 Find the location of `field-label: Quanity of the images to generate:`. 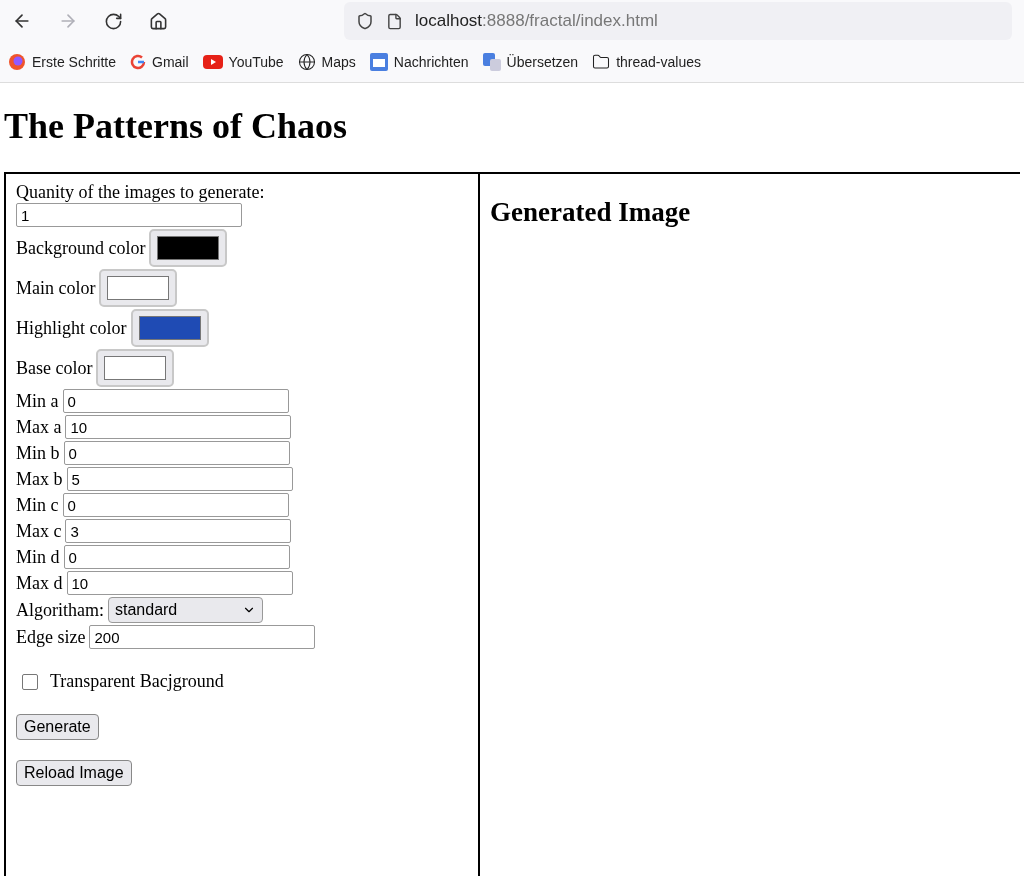

field-label: Quanity of the images to generate: is located at coordinates (140, 192).